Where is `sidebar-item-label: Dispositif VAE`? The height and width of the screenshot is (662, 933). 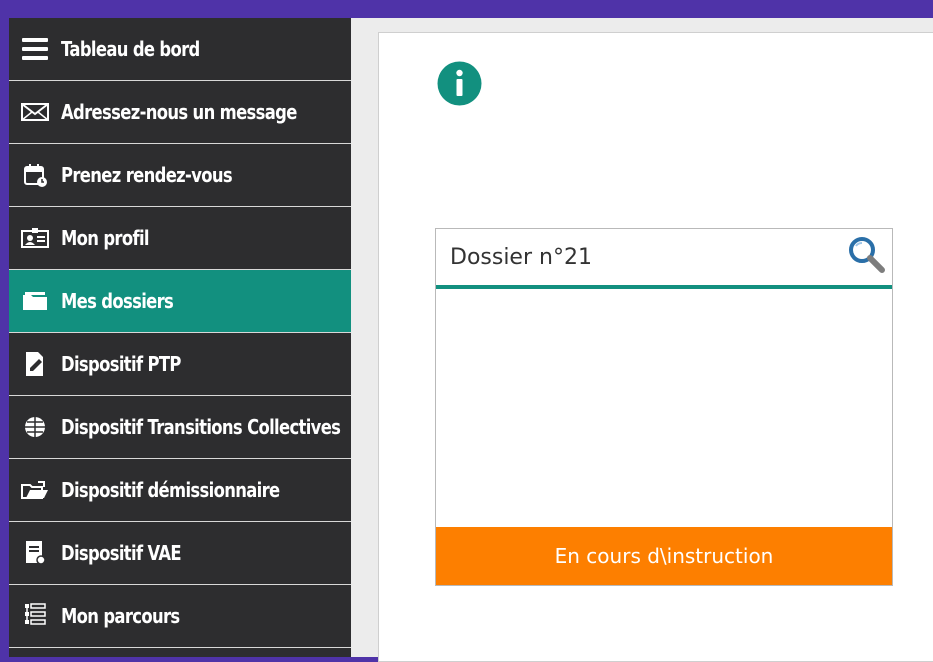 sidebar-item-label: Dispositif VAE is located at coordinates (121, 553).